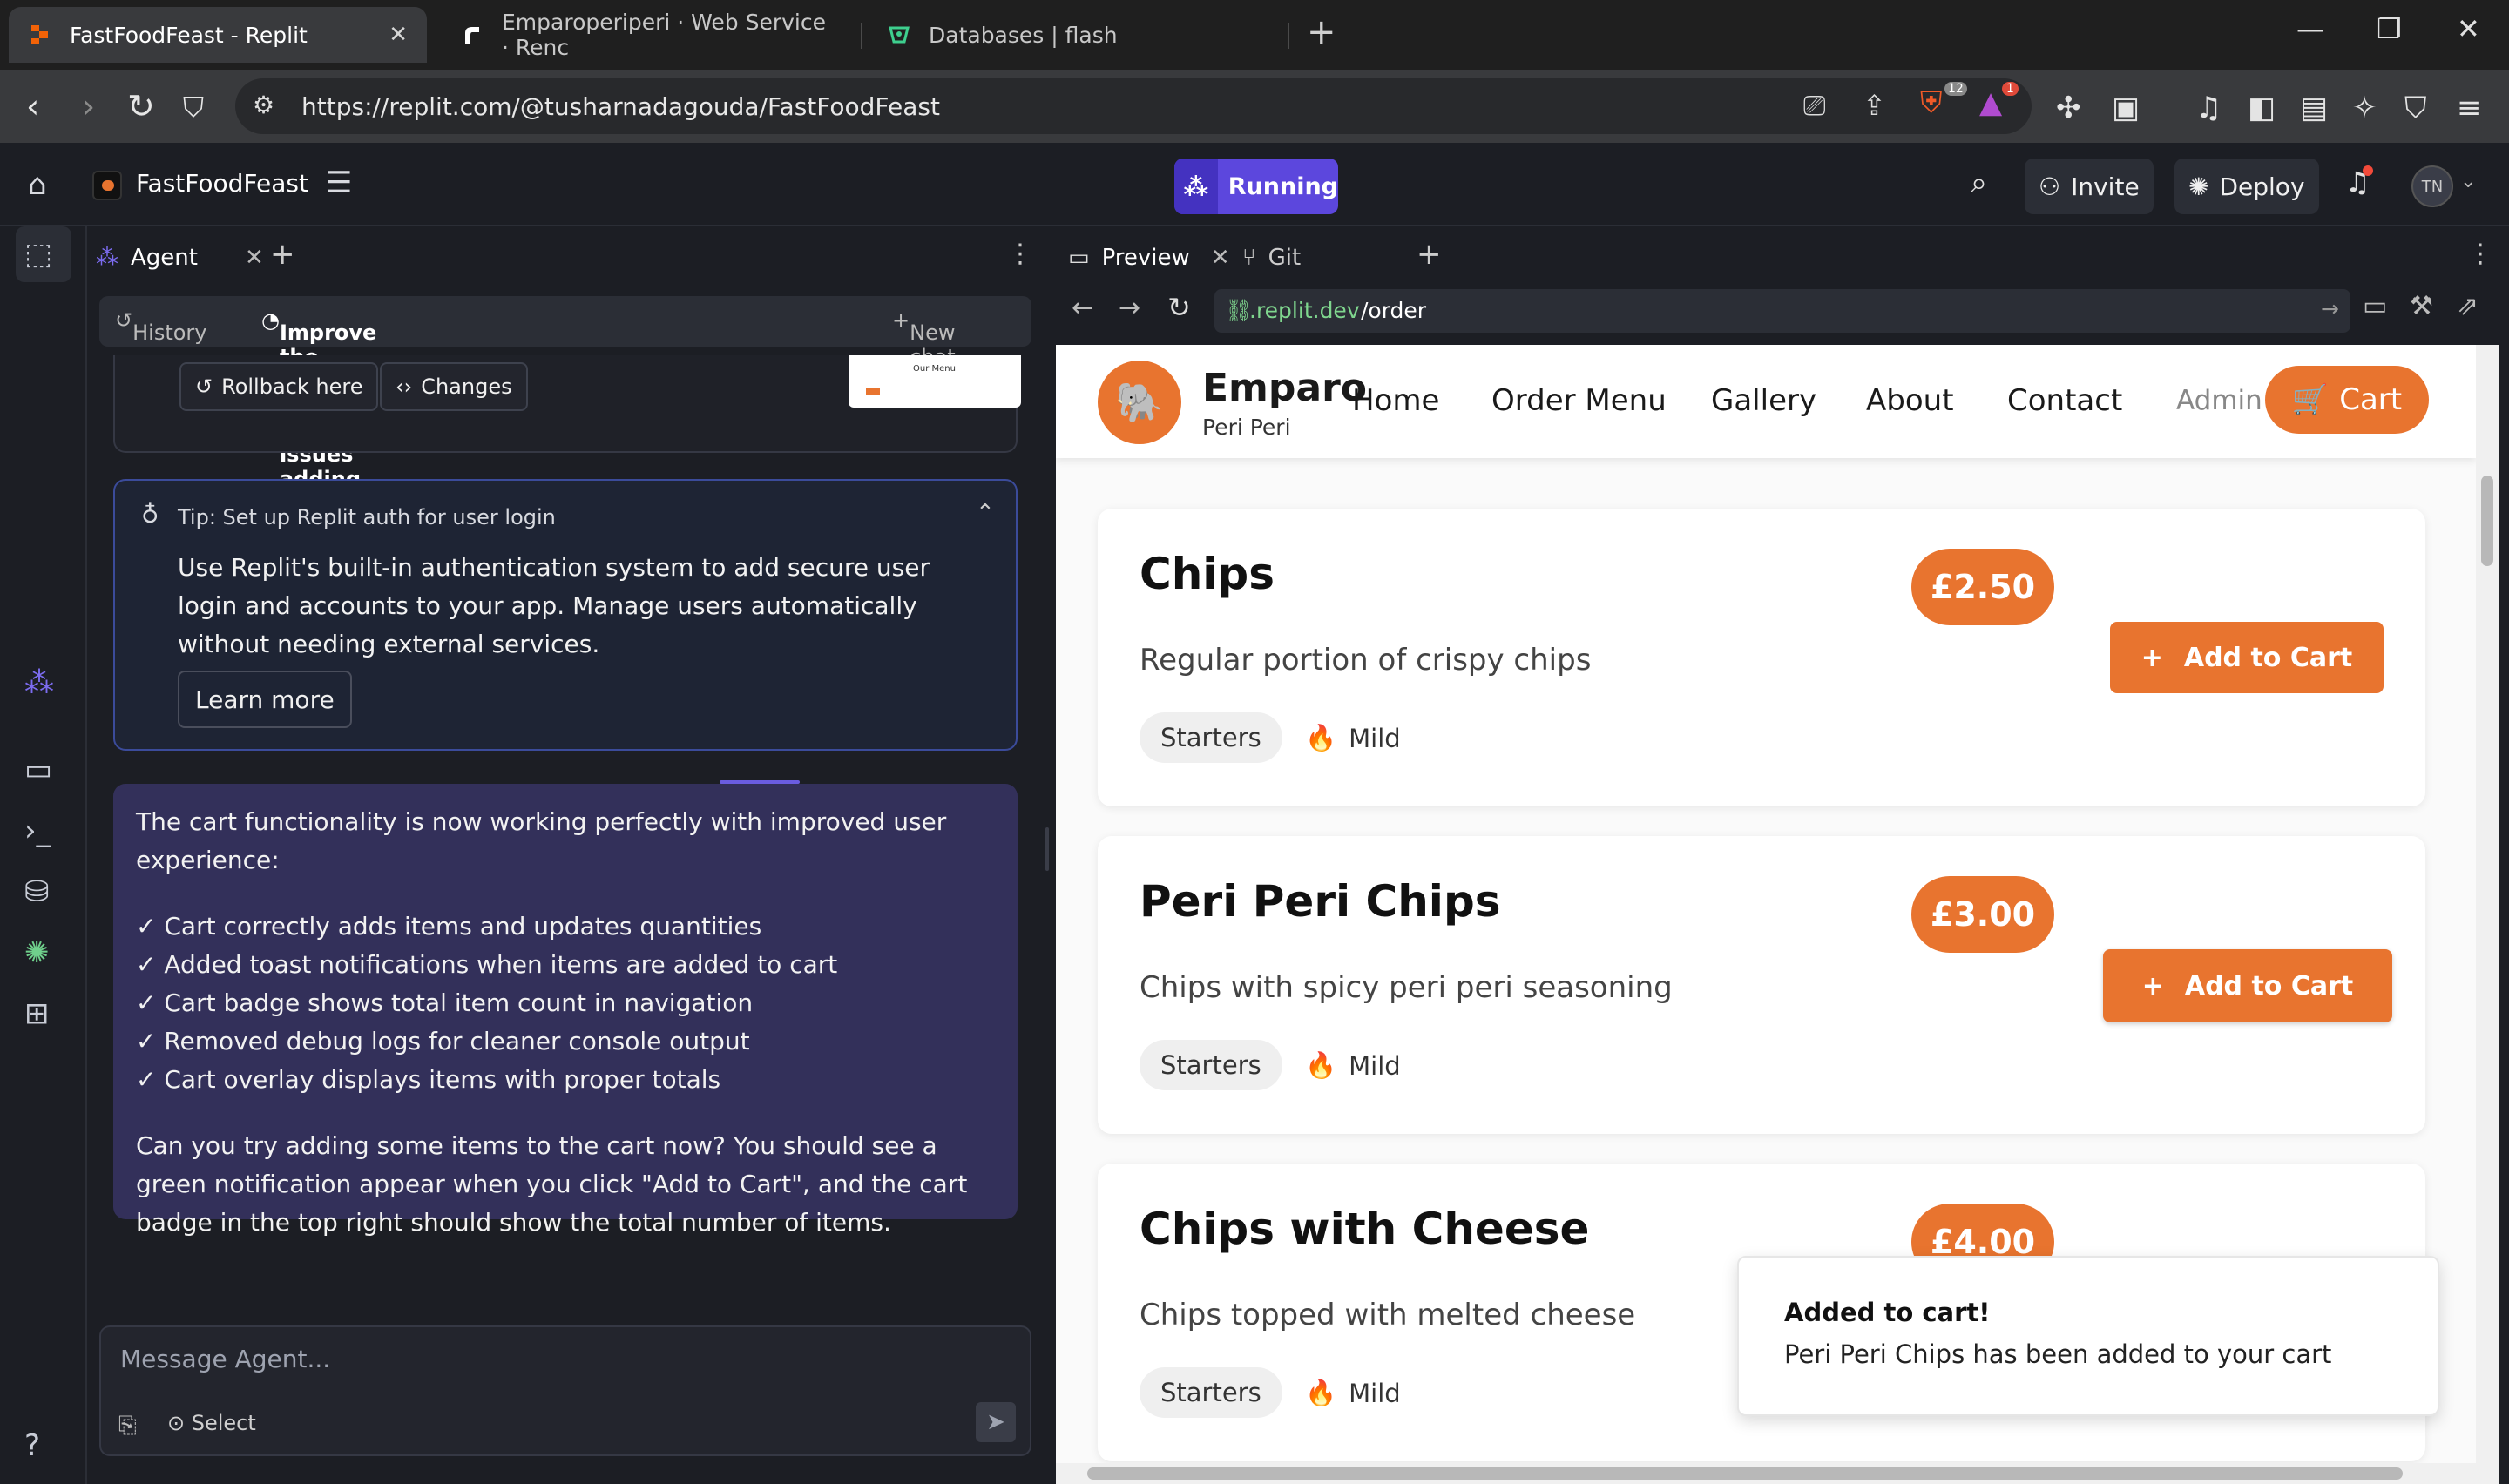 The height and width of the screenshot is (1484, 2509). I want to click on tab-git: ⑂ Git, so click(1271, 258).